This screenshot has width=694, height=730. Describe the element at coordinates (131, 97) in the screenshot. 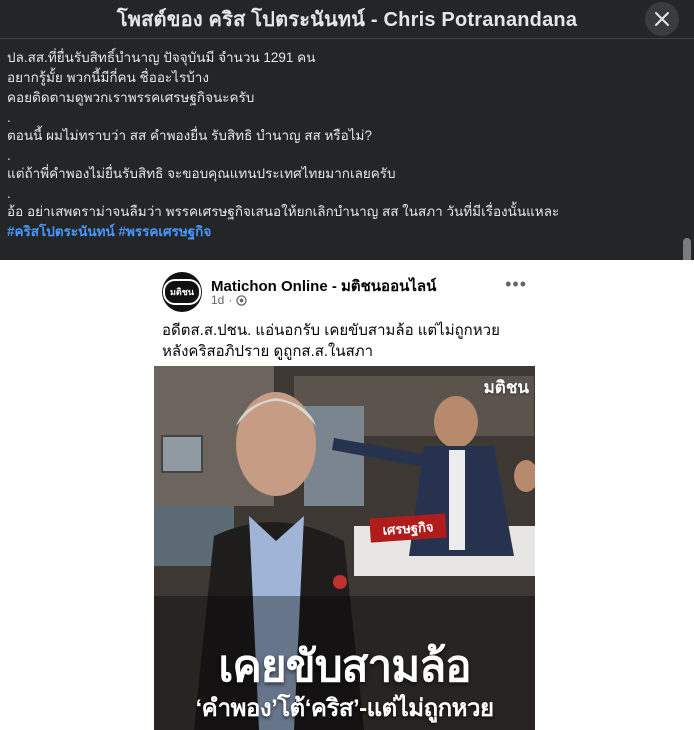

I see `post-line: คอยติดตามดูพวกเราพรรคเศรษฐกิจนะครับ` at that location.